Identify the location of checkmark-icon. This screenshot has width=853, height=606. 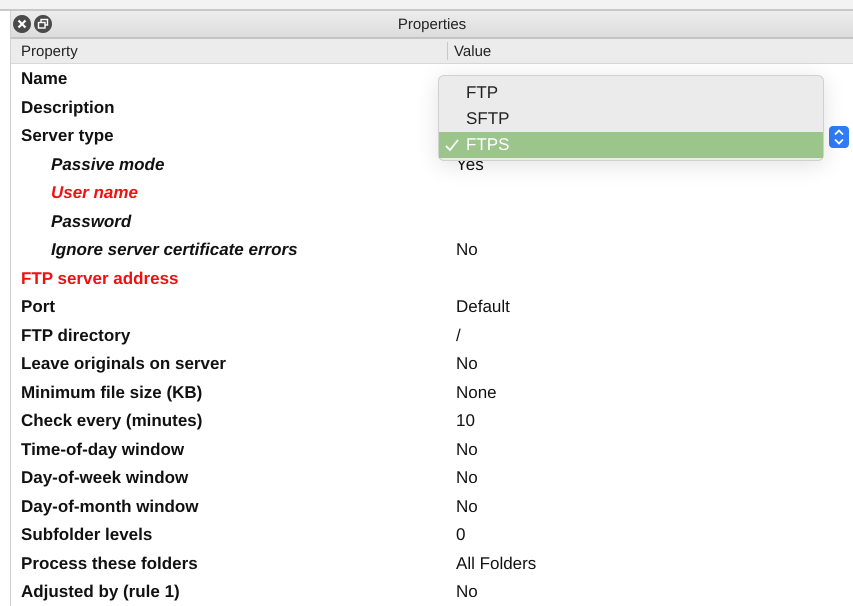
(452, 145).